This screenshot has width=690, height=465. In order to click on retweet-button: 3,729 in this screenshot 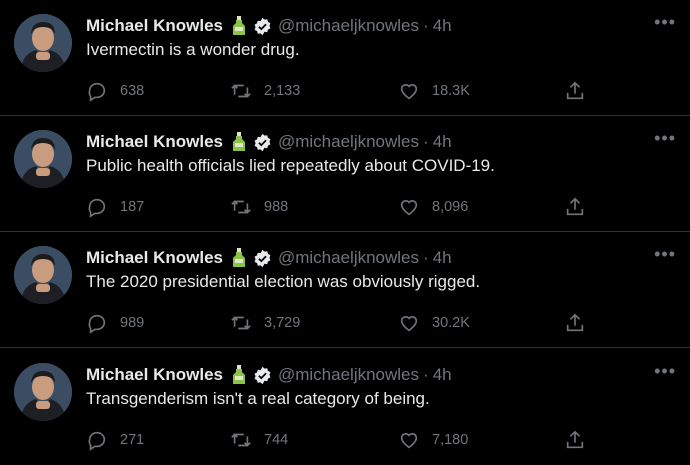, I will do `click(265, 323)`.